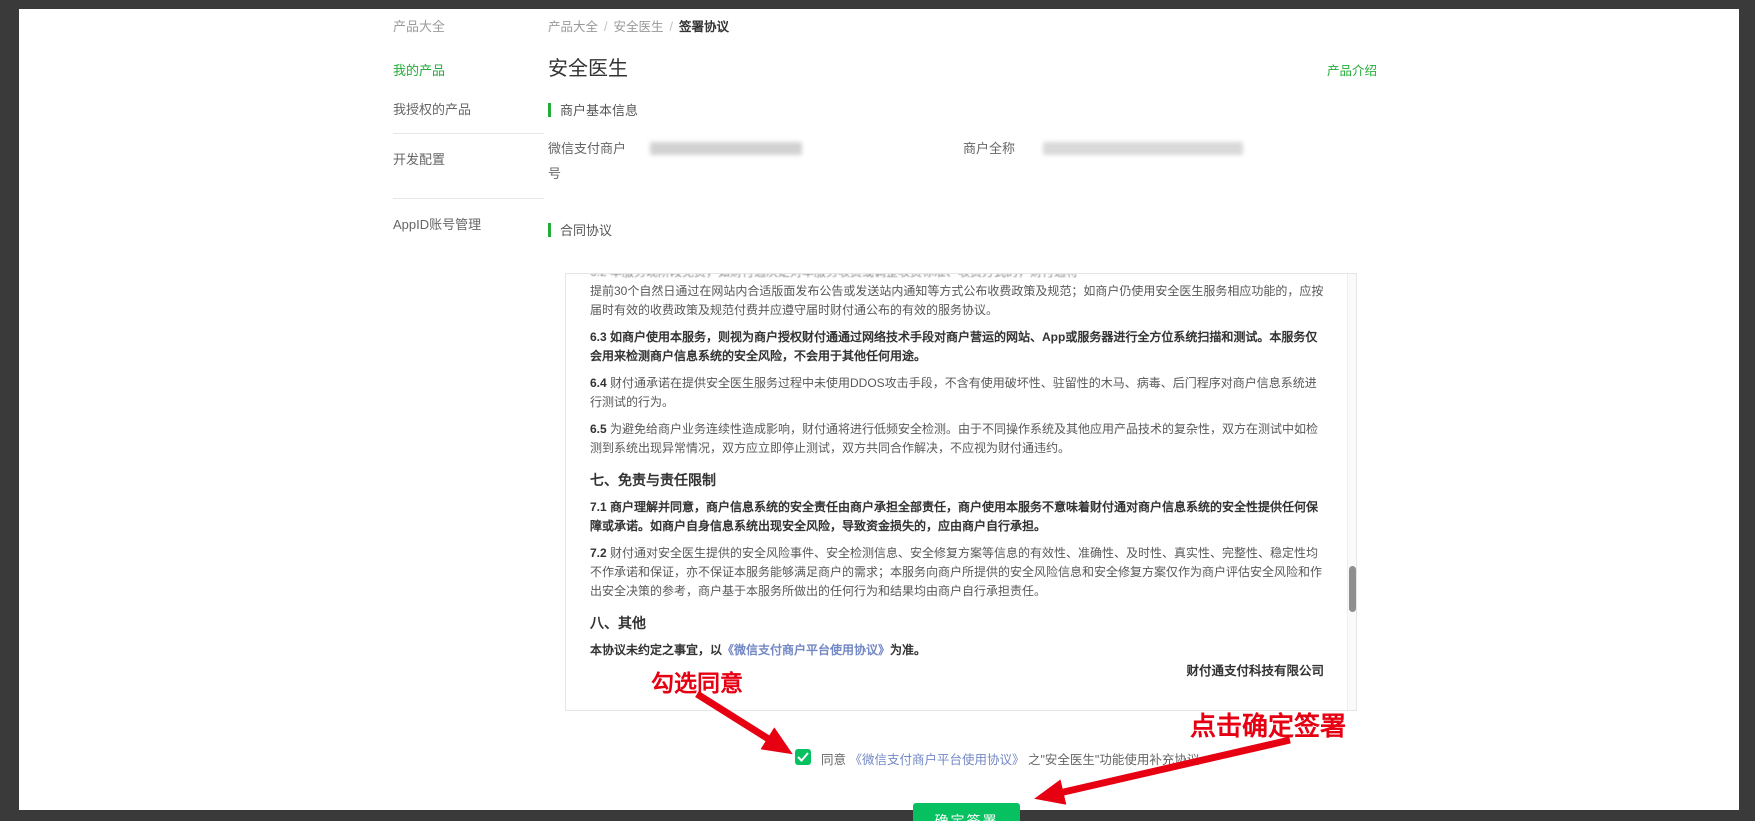 The height and width of the screenshot is (821, 1755). I want to click on scrollbar-thumb, so click(1352, 589).